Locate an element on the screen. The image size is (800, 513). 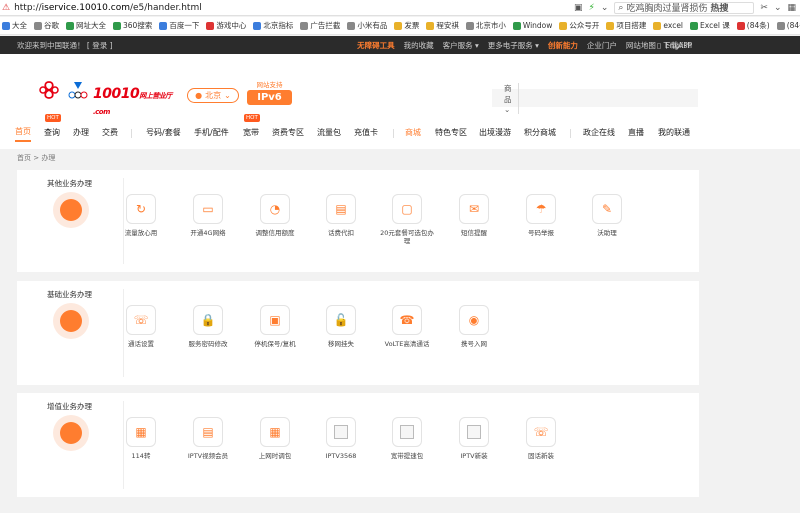
top-link: 企业门户 is located at coordinates (602, 45).